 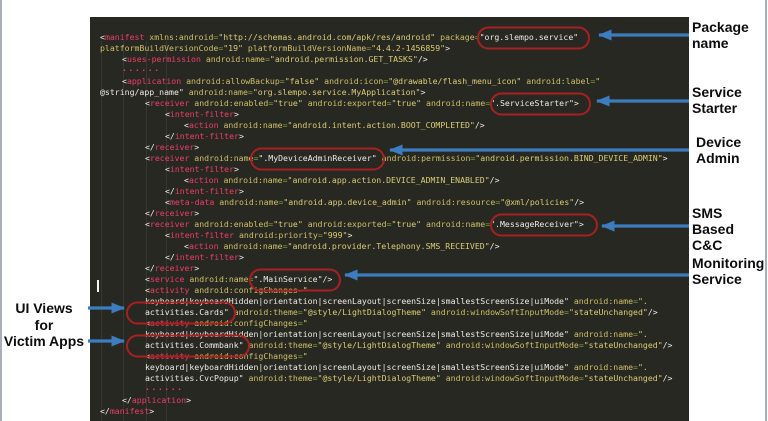 What do you see at coordinates (167, 279) in the screenshot?
I see `code-token: service` at bounding box center [167, 279].